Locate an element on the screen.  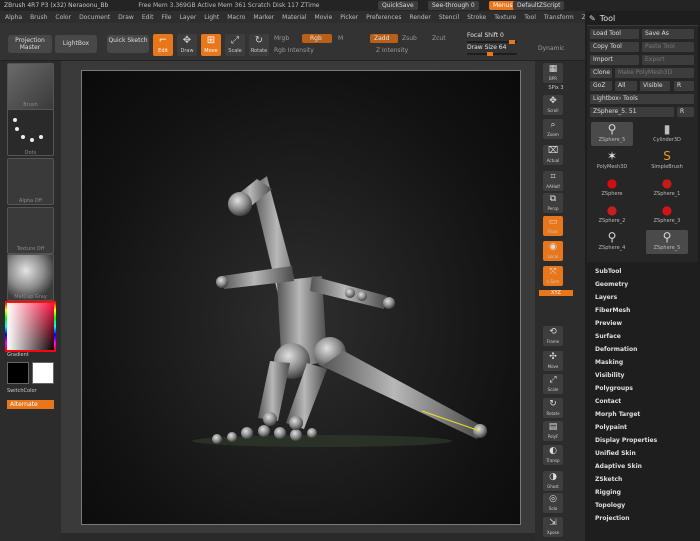
tool-thumb-zsphere-3: ● ZSphere_3 is located at coordinates (667, 215).